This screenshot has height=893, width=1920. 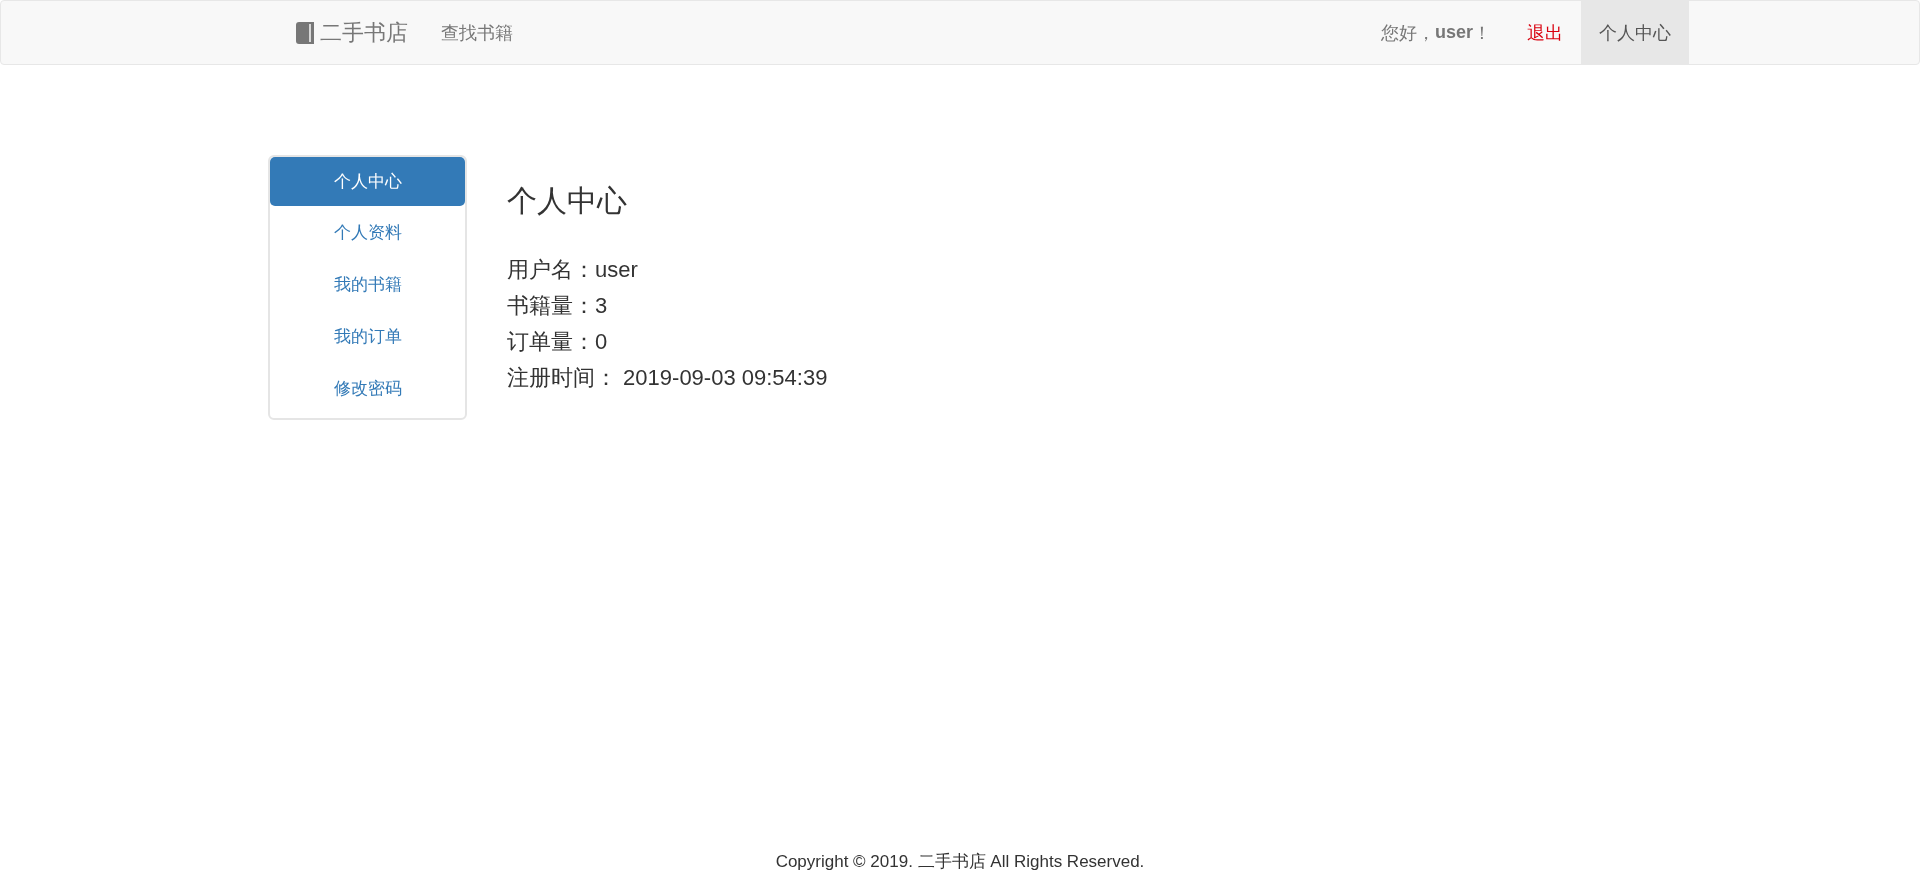 I want to click on sidebar-item: 个人中心, so click(x=367, y=181).